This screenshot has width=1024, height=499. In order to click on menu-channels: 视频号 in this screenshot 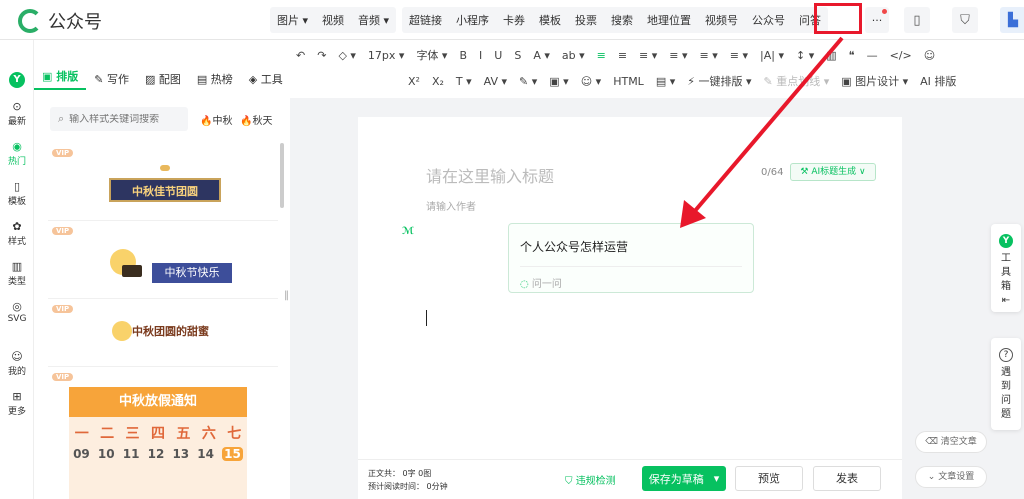, I will do `click(721, 20)`.